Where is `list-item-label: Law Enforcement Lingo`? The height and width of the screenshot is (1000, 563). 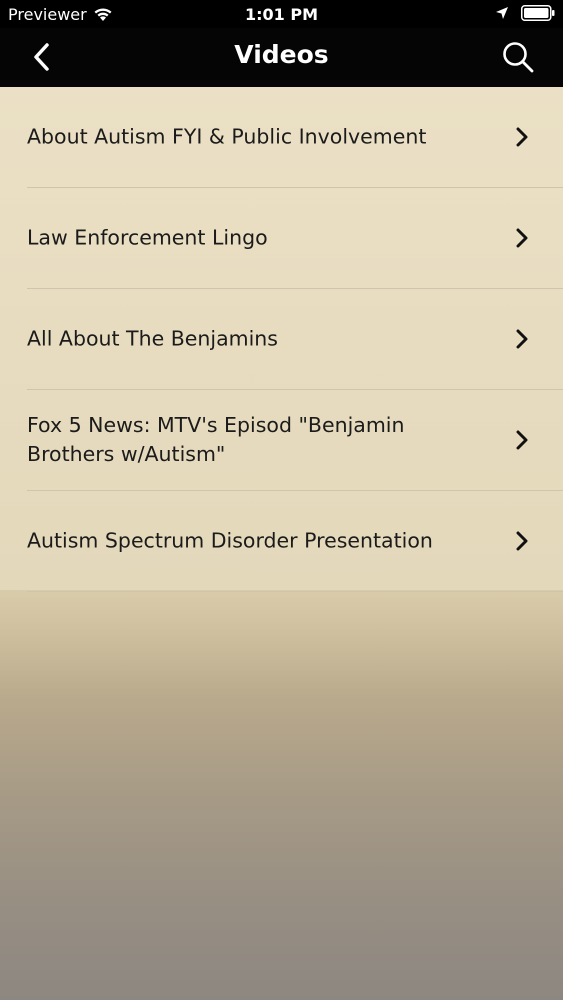
list-item-label: Law Enforcement Lingo is located at coordinates (147, 237).